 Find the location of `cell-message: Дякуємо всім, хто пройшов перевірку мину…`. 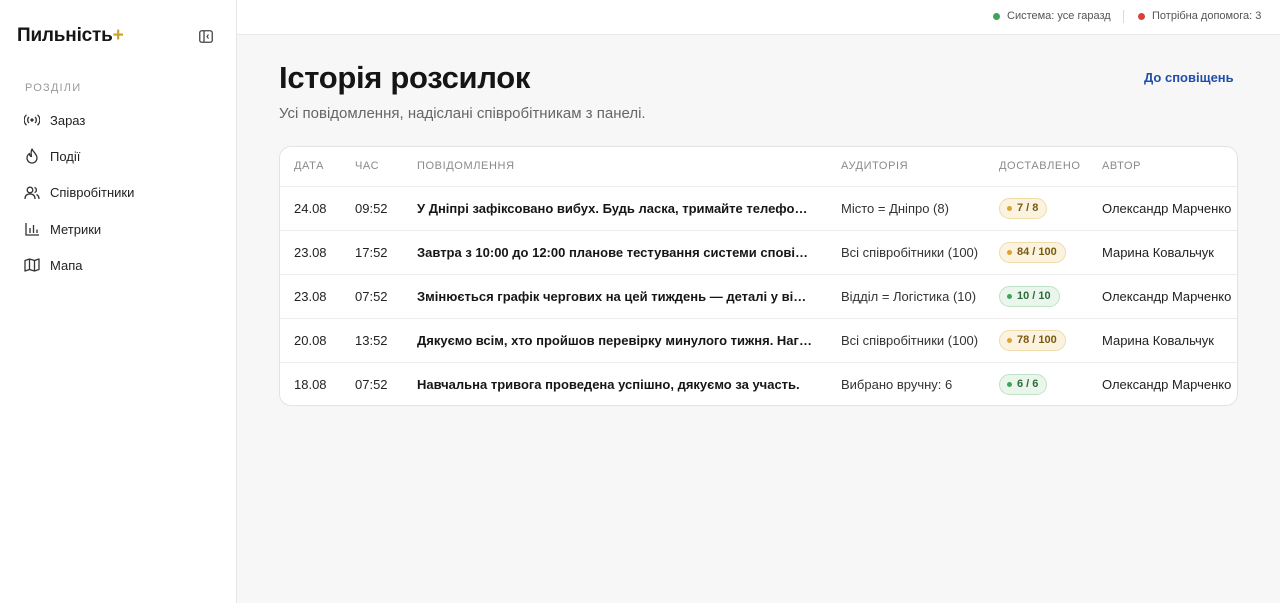

cell-message: Дякуємо всім, хто пройшов перевірку мину… is located at coordinates (615, 340).